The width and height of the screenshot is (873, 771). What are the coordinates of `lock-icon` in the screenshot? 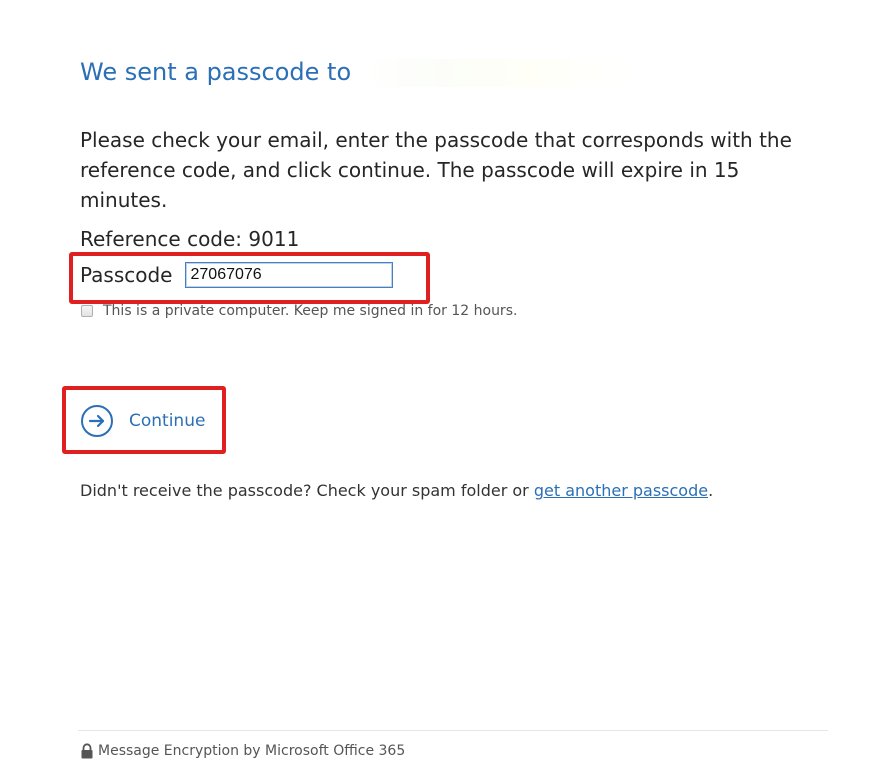 It's located at (87, 751).